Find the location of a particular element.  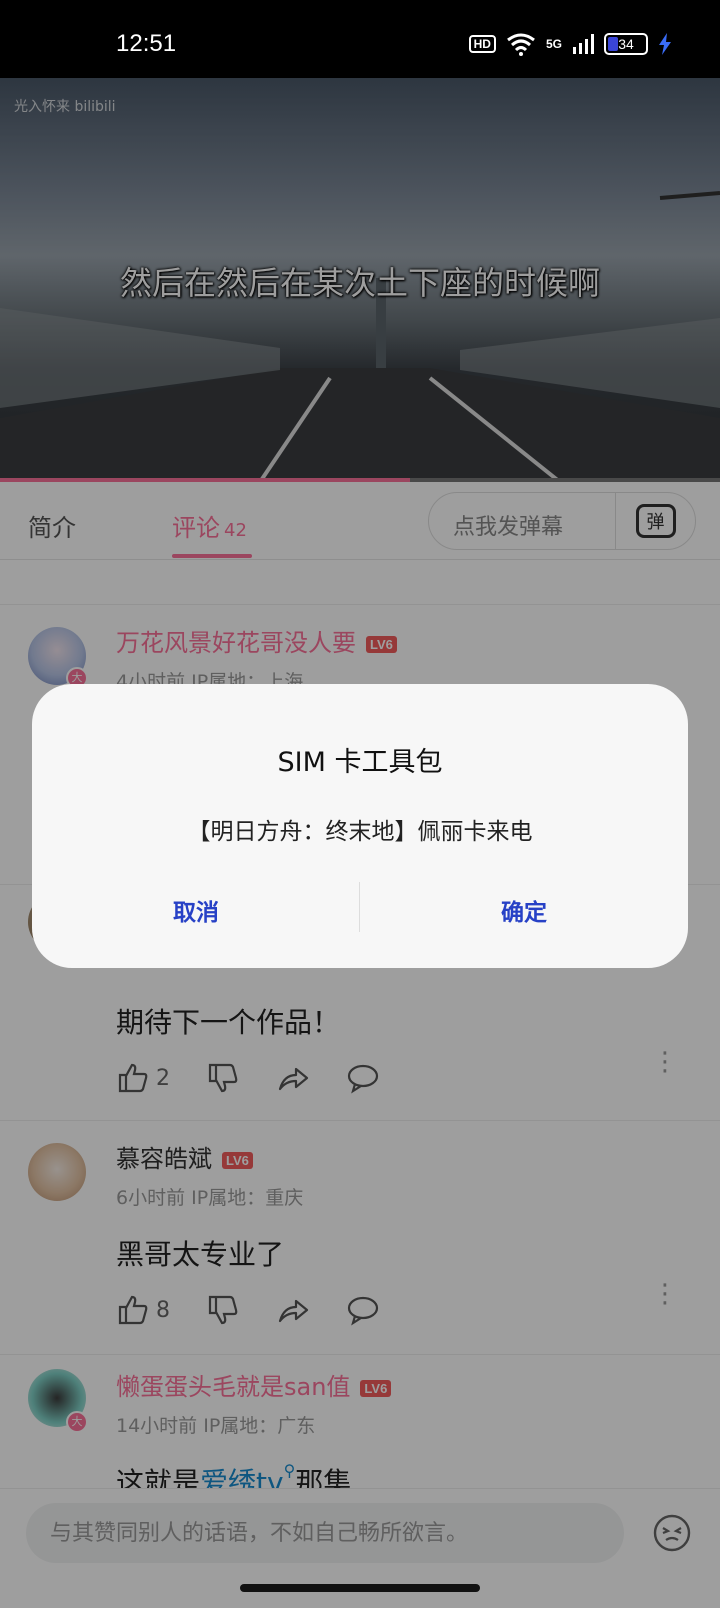

status-time: 12:51 is located at coordinates (146, 43).